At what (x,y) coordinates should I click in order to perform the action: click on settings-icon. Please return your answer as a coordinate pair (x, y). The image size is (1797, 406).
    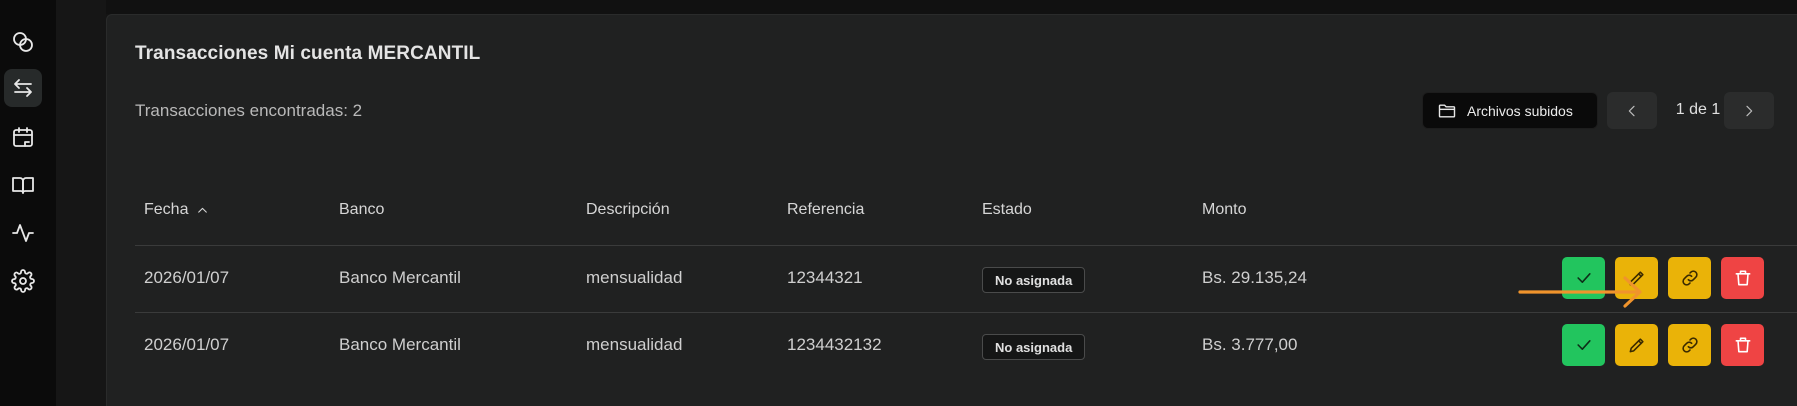
    Looking at the image, I should click on (23, 281).